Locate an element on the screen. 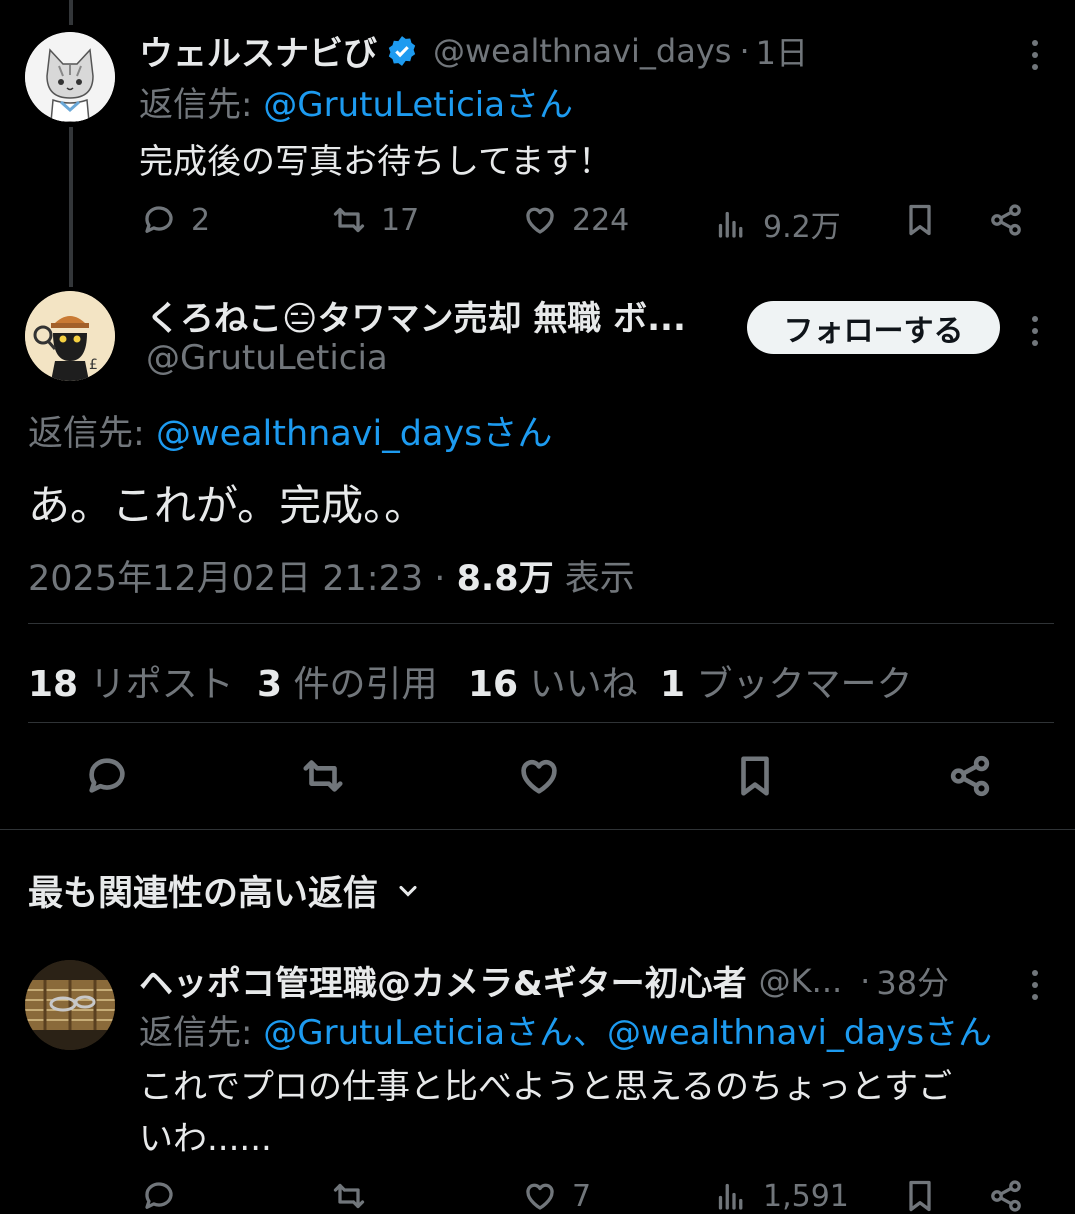 This screenshot has width=1075, height=1214. repost-button: 17 is located at coordinates (375, 220).